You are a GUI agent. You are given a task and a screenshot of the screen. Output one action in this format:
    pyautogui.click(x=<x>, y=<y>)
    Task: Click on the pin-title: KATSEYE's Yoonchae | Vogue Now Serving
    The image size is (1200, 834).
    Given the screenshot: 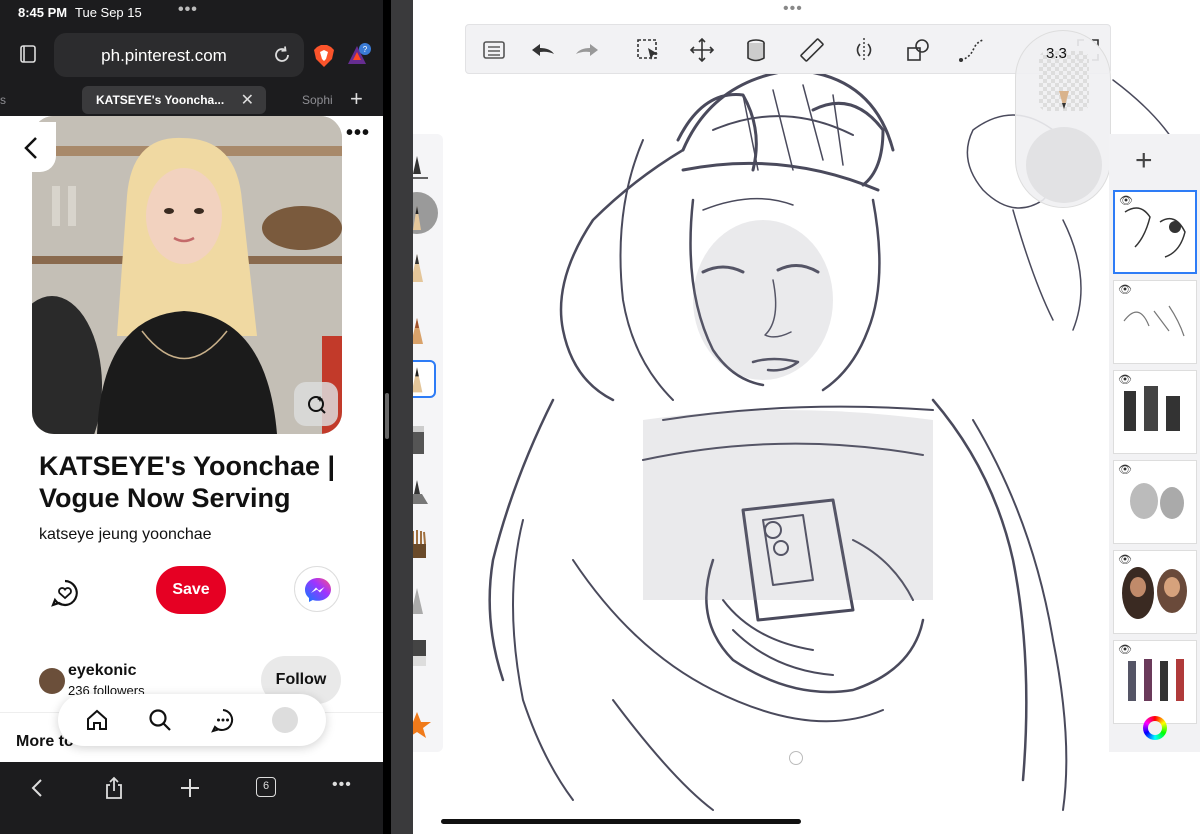 What is the action you would take?
    pyautogui.click(x=187, y=482)
    